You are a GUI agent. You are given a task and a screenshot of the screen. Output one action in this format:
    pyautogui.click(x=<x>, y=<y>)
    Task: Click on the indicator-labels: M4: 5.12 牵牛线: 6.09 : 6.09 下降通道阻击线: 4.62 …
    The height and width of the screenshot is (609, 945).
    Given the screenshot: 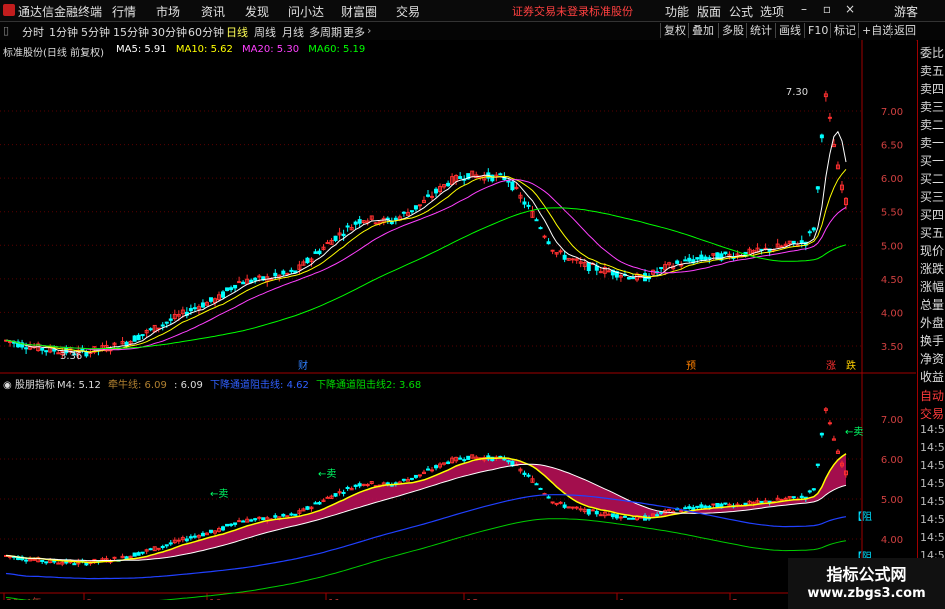 What is the action you would take?
    pyautogui.click(x=241, y=383)
    